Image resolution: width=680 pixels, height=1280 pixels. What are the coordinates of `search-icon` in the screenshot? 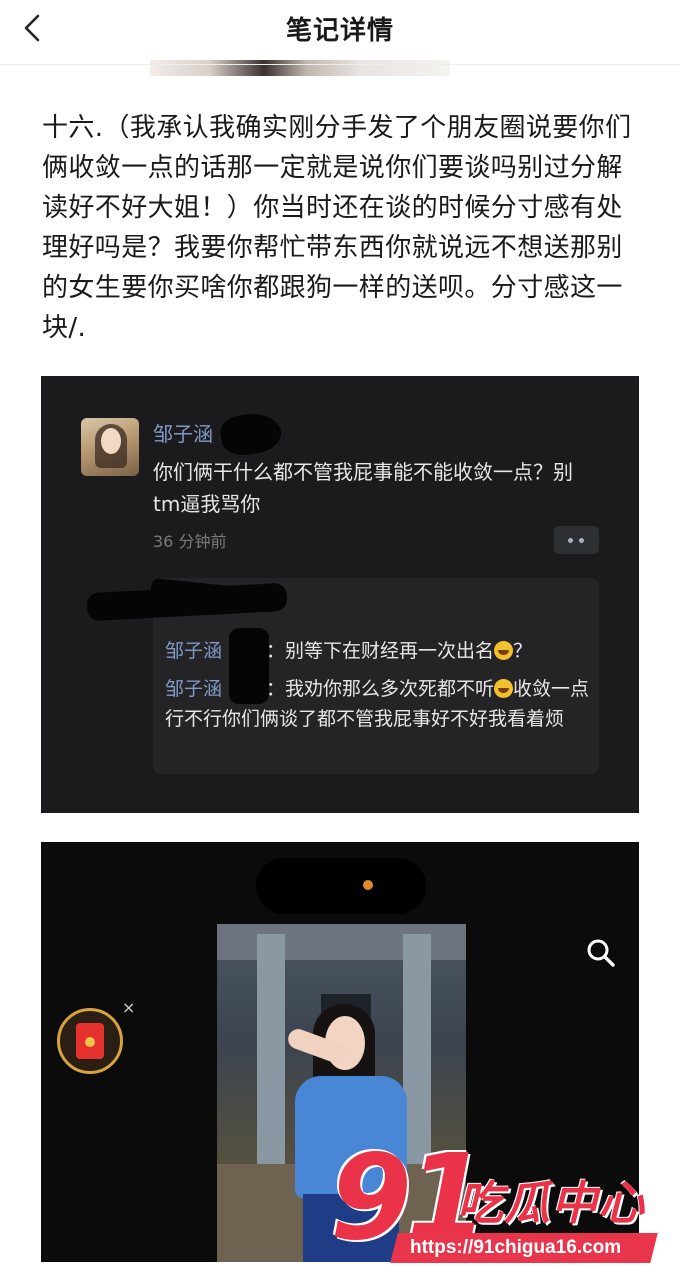 It's located at (601, 953).